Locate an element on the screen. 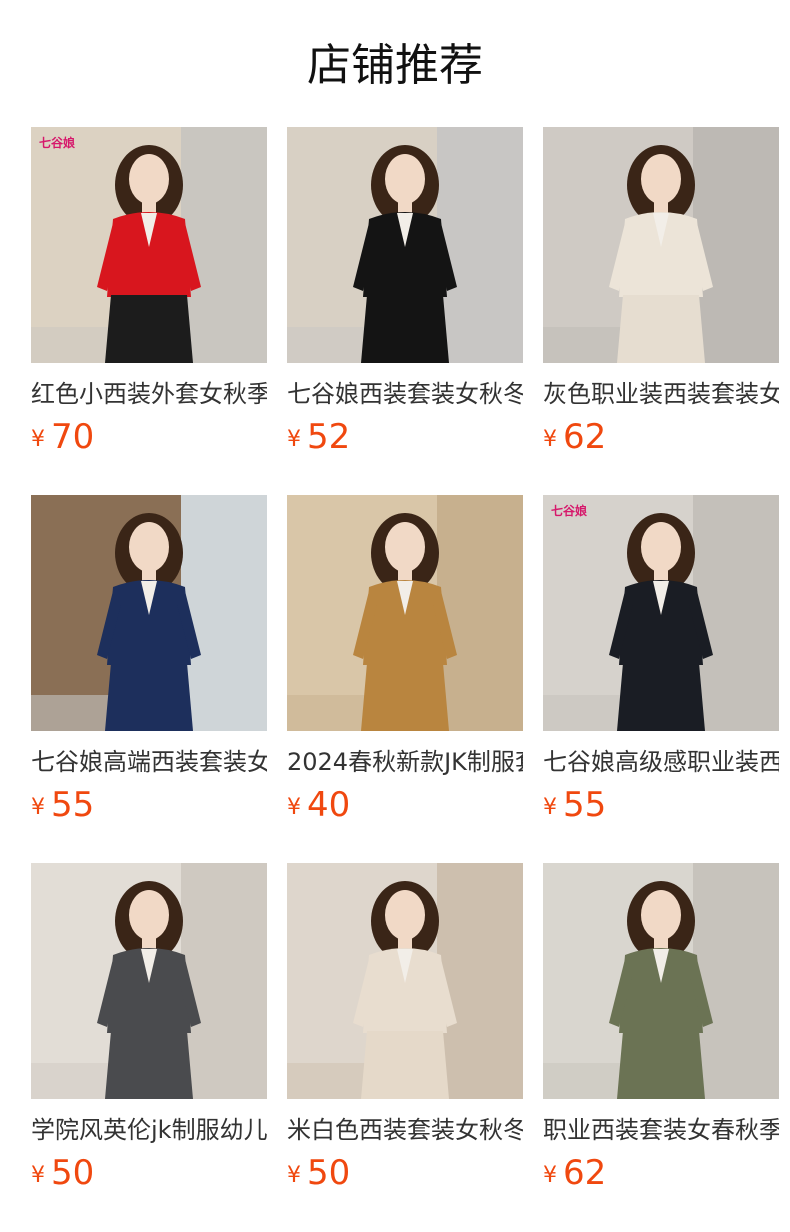  product-price: ¥40 is located at coordinates (405, 805).